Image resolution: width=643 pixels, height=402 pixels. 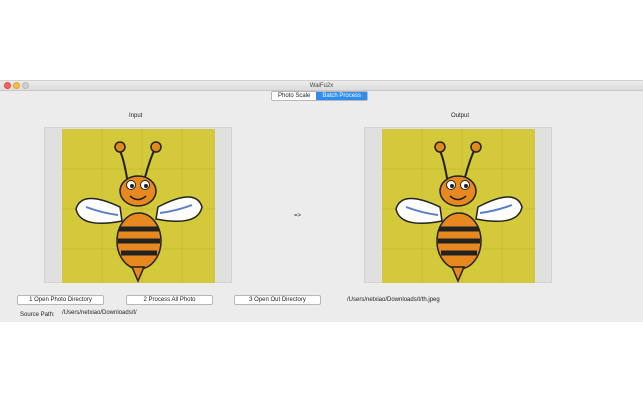 I want to click on window-title: WaiFu2x, so click(x=321, y=86).